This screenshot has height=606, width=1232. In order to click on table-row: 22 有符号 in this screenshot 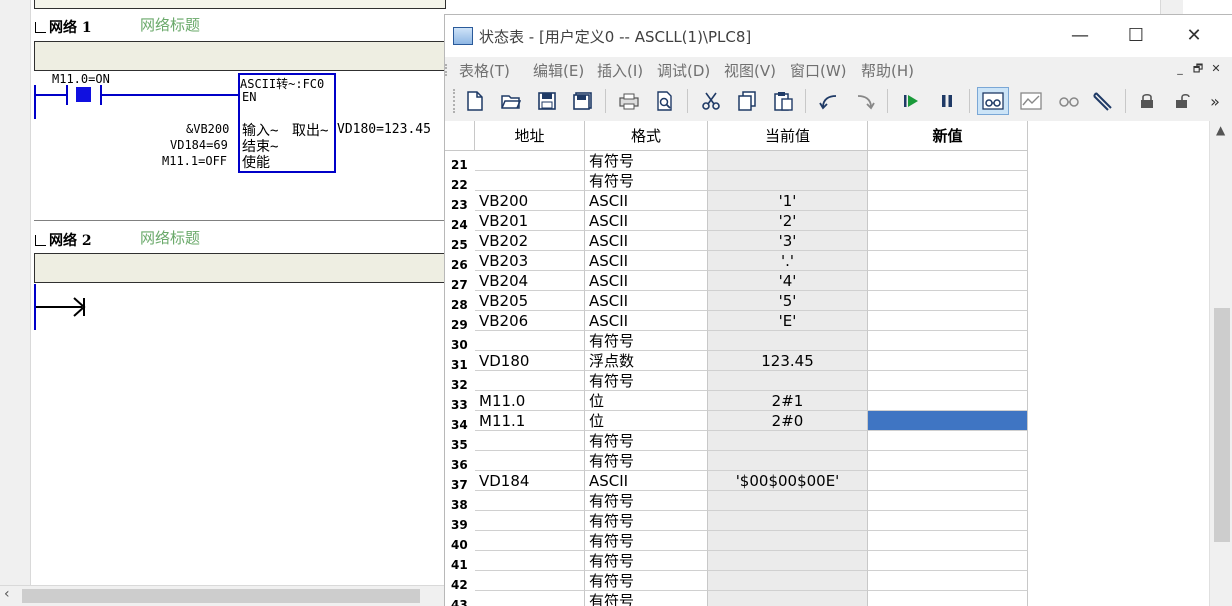, I will do `click(736, 181)`.